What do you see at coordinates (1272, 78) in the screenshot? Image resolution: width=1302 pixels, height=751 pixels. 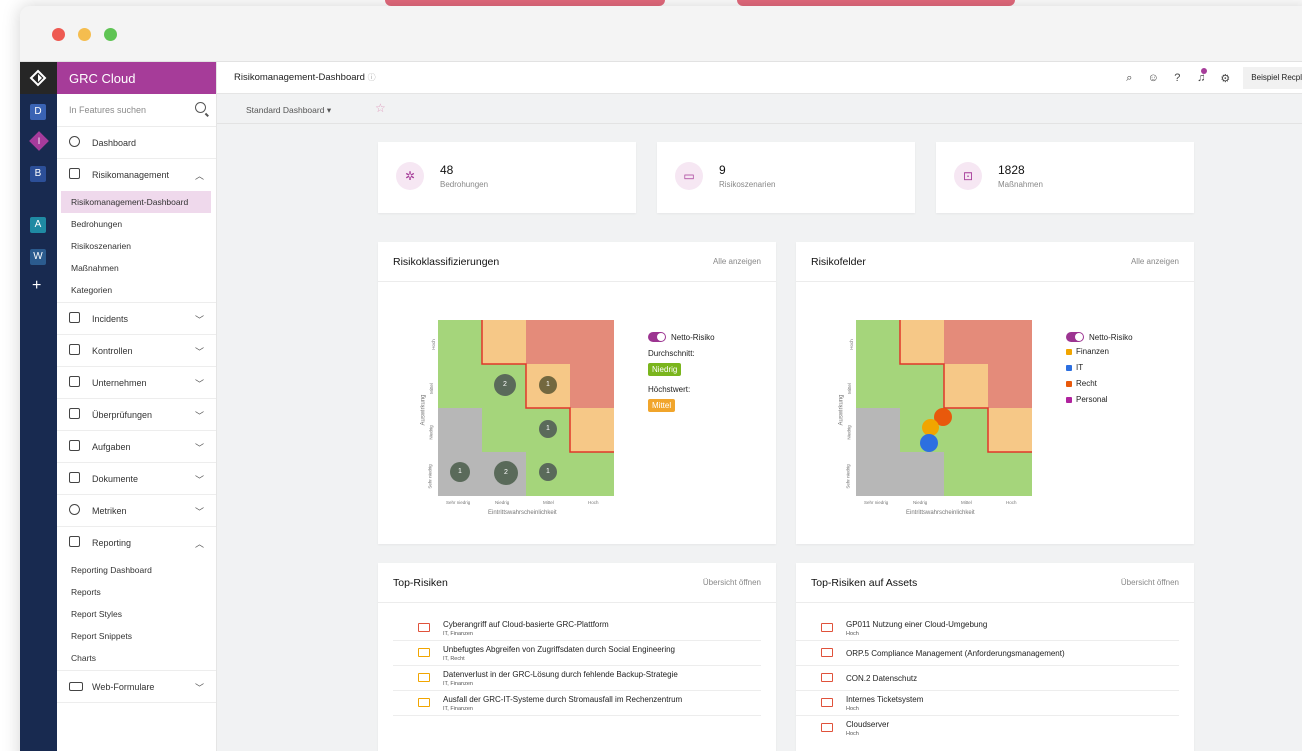 I see `user-menu-button: Beispiel Recpl` at bounding box center [1272, 78].